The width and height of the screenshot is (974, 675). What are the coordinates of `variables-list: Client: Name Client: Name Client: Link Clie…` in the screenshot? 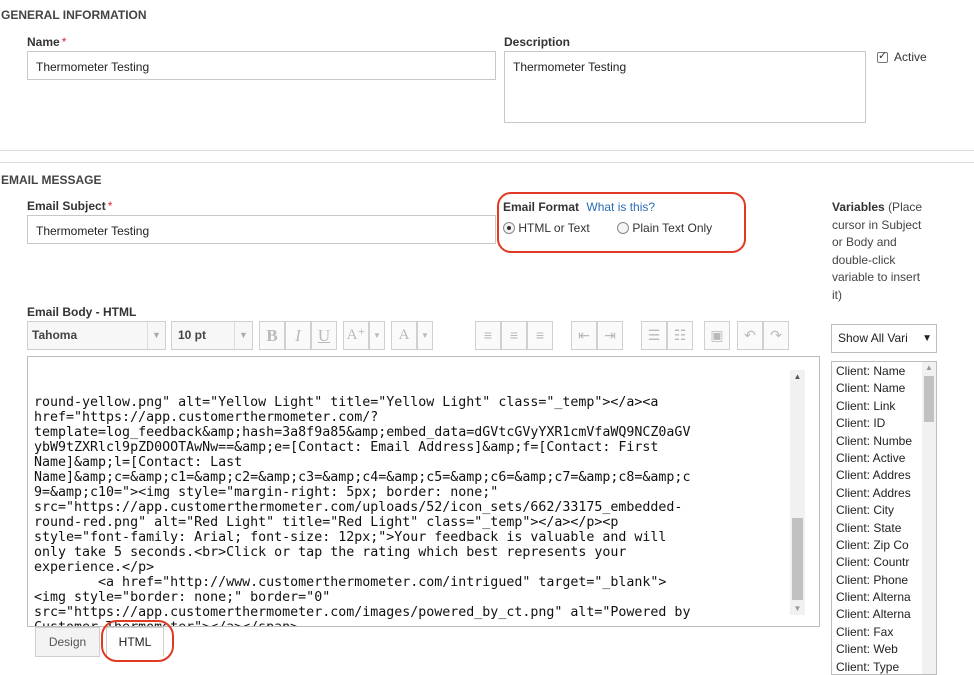 It's located at (884, 518).